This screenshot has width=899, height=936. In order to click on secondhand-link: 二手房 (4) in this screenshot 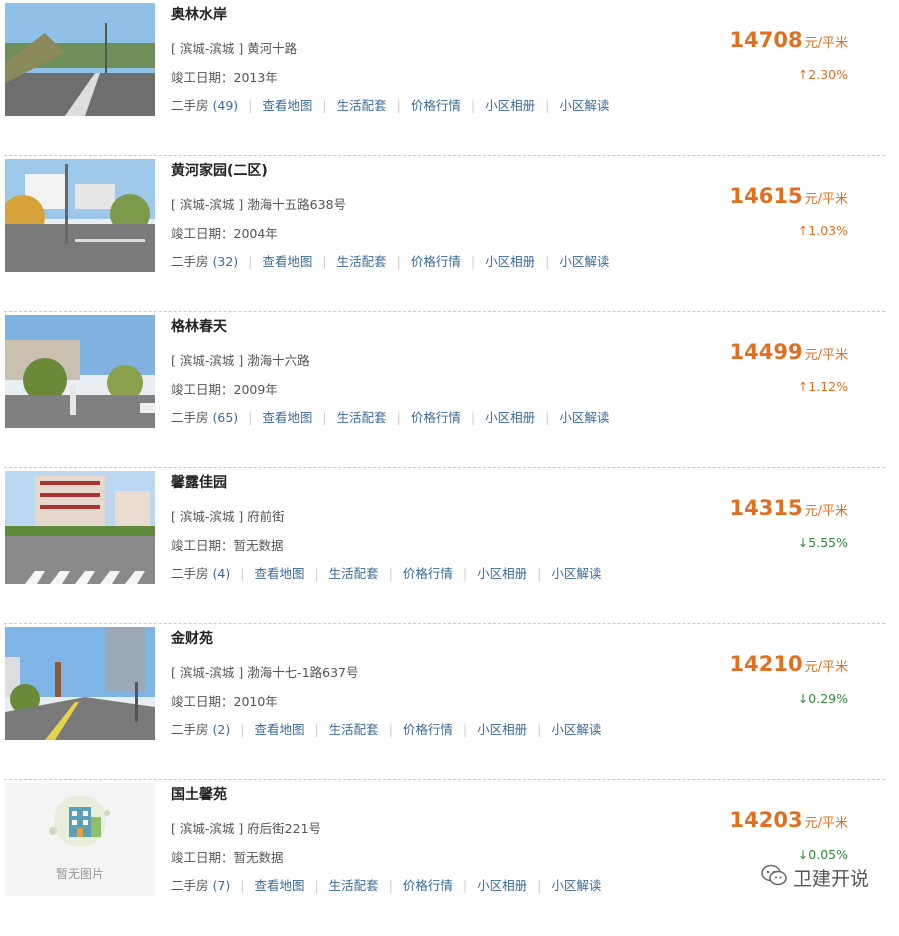, I will do `click(200, 573)`.